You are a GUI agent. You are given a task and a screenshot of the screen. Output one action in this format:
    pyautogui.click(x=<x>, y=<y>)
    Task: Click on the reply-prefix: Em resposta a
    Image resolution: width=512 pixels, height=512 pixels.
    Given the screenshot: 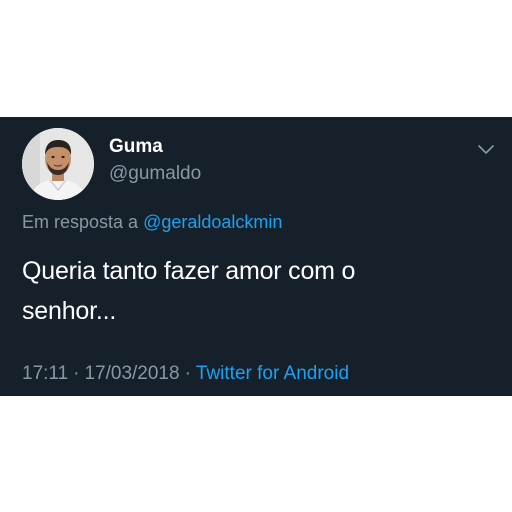 What is the action you would take?
    pyautogui.click(x=80, y=222)
    